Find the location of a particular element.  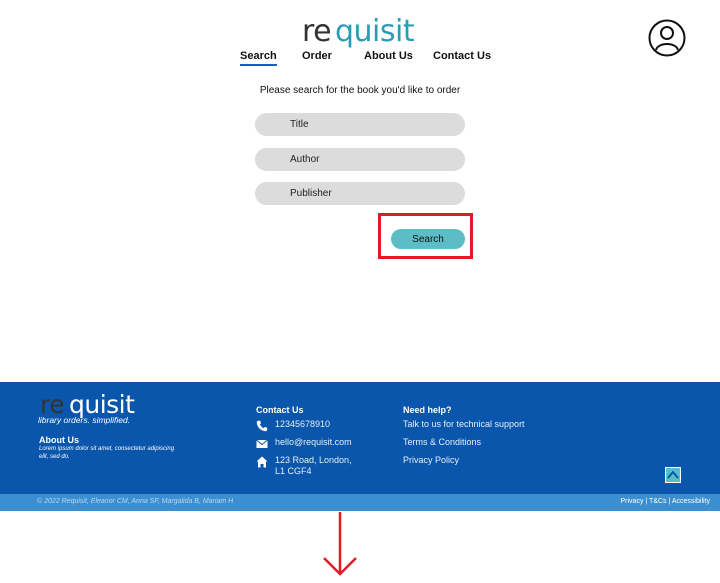

contact-email: hello@requisit.com is located at coordinates (316, 443).